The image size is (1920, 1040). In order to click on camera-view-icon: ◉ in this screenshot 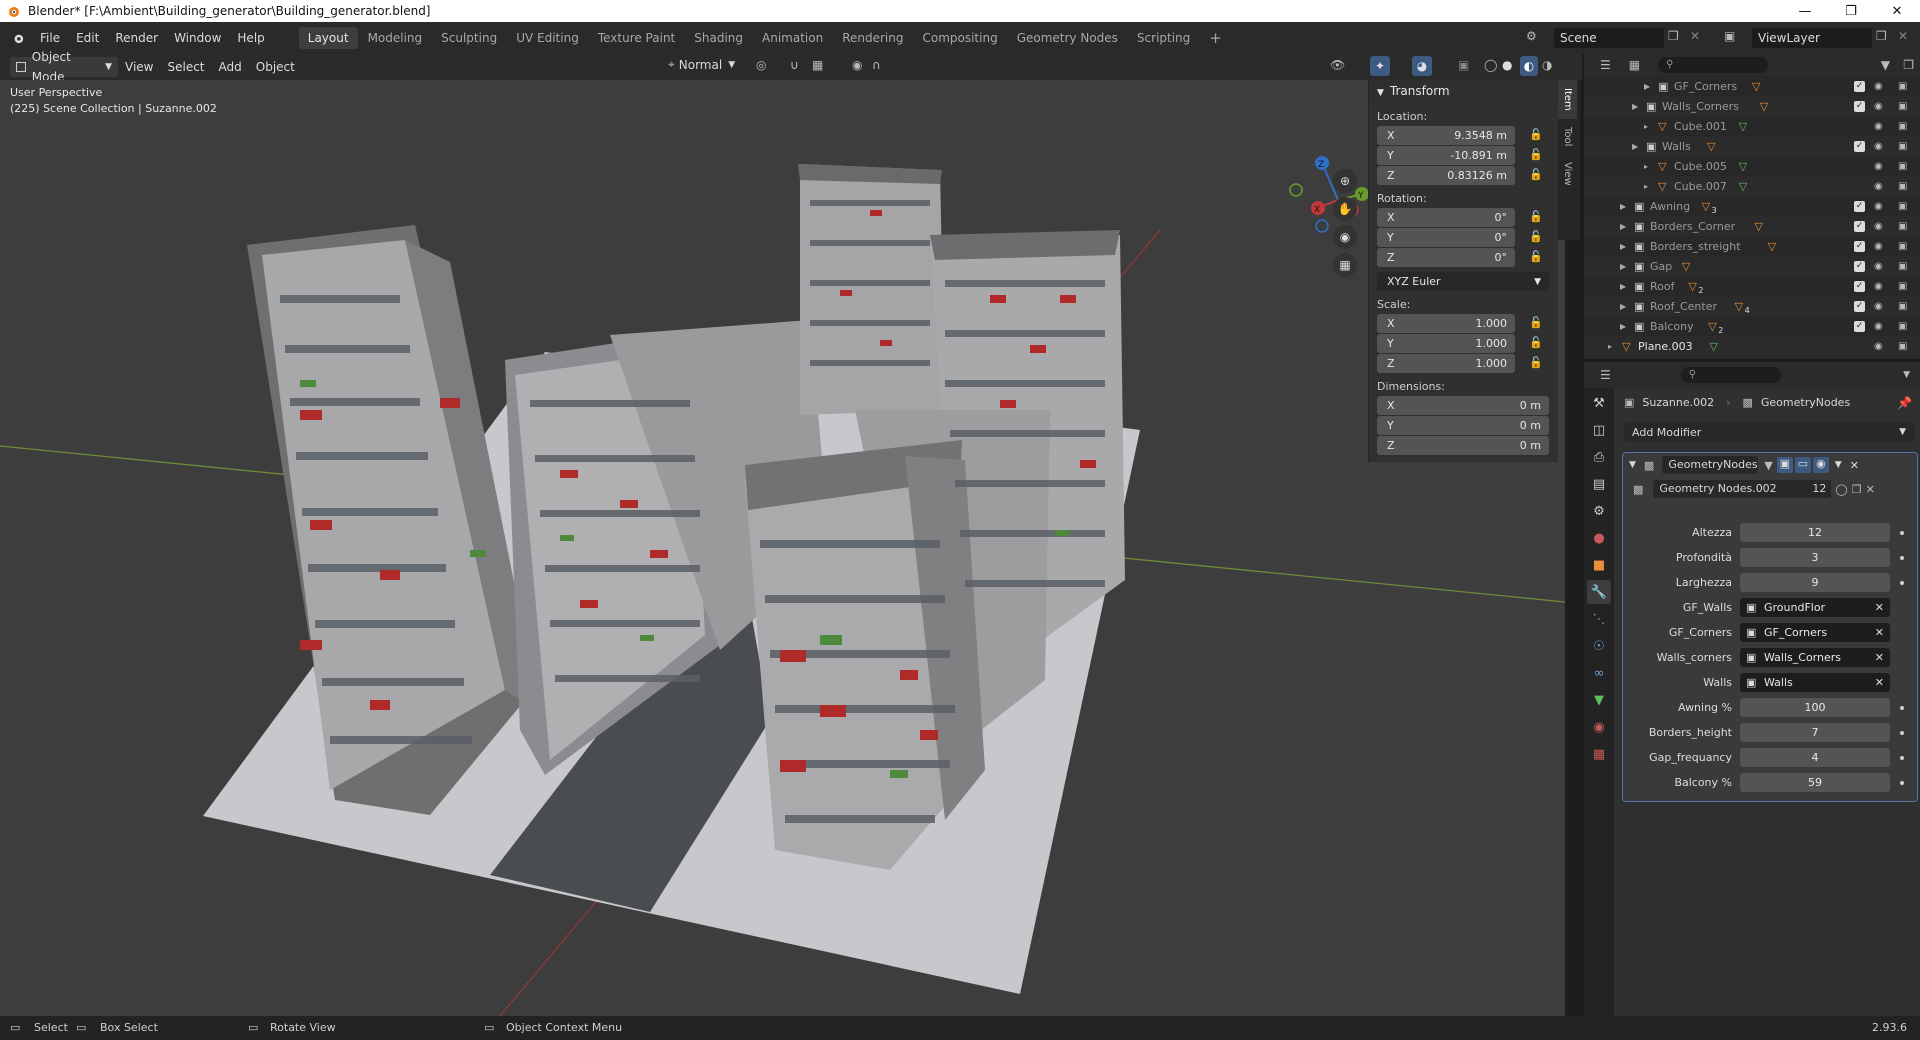, I will do `click(1345, 237)`.